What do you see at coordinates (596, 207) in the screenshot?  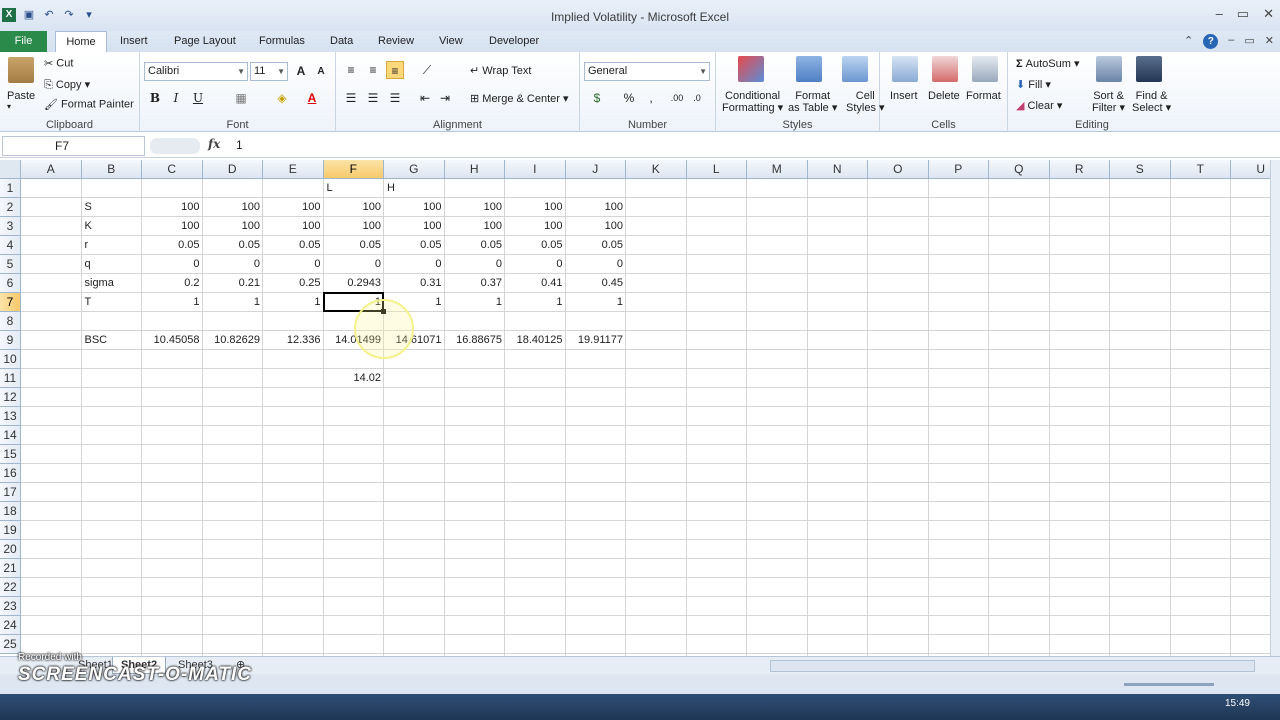 I see `cell-j2: 100` at bounding box center [596, 207].